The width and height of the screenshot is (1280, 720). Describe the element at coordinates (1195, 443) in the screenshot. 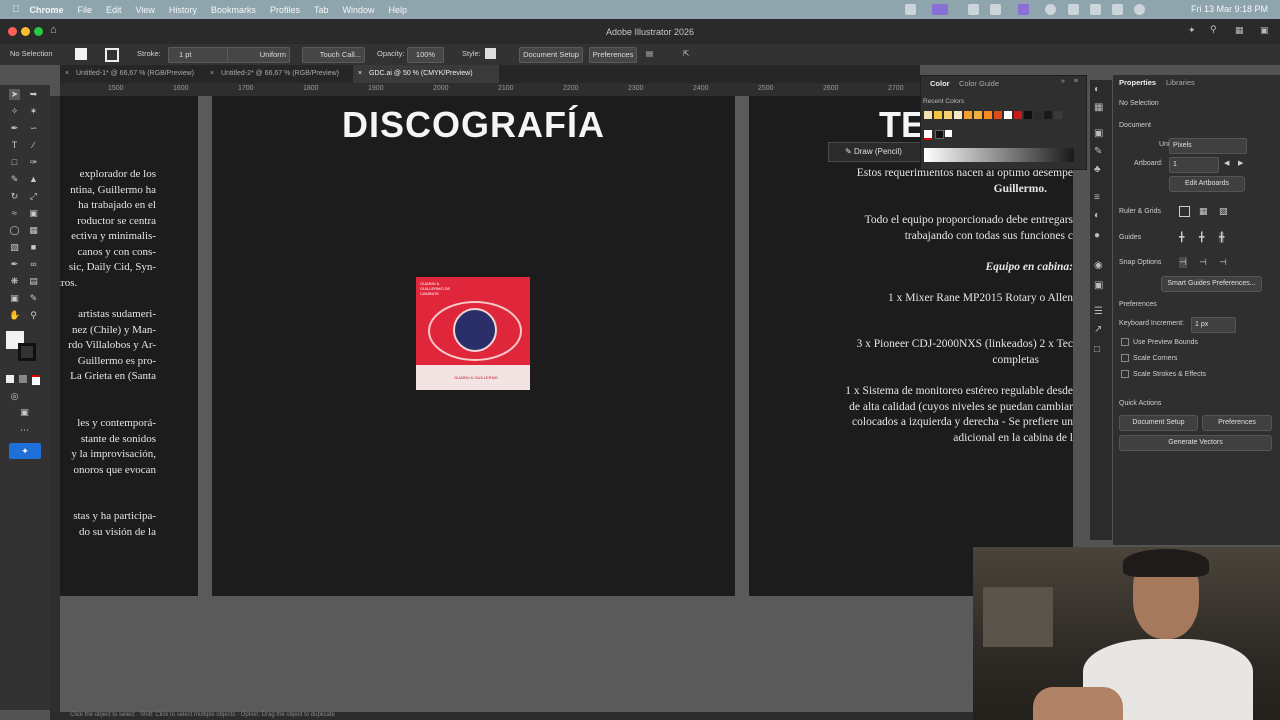

I see `generate-vectors-button: Generate Vectors` at that location.